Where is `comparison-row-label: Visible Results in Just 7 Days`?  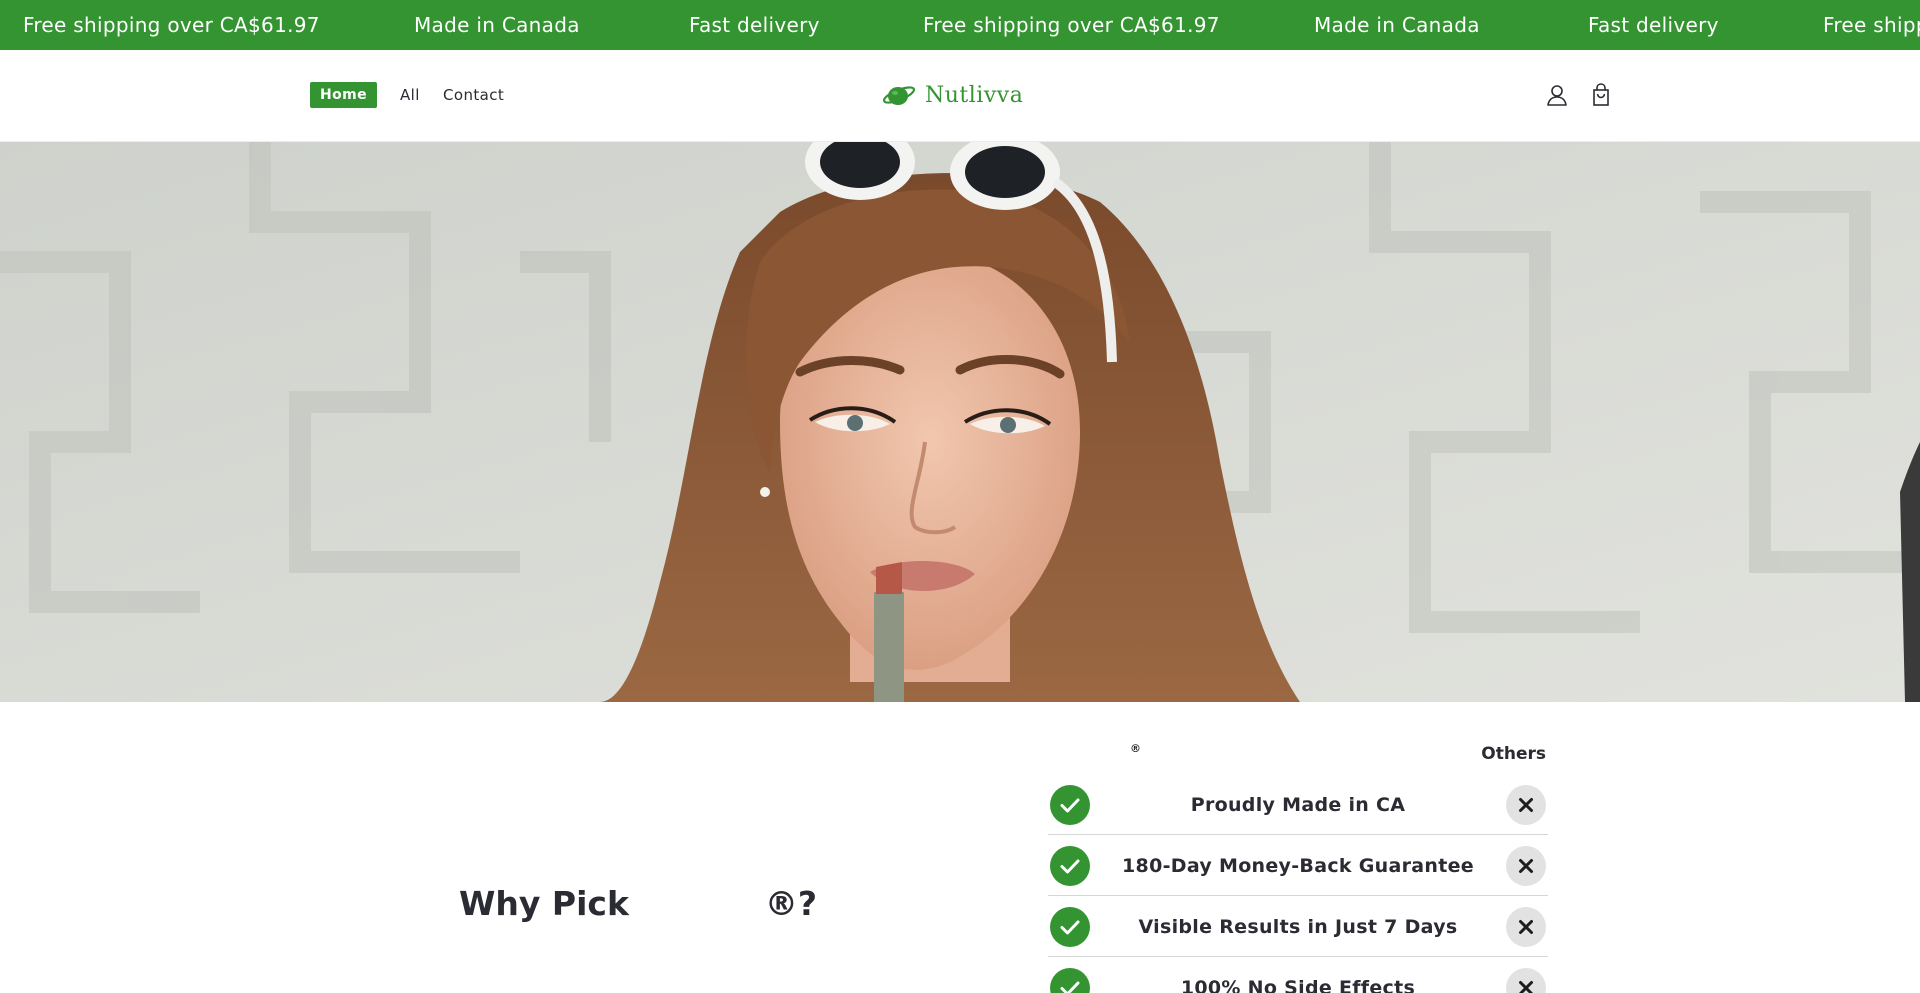 comparison-row-label: Visible Results in Just 7 Days is located at coordinates (1298, 927).